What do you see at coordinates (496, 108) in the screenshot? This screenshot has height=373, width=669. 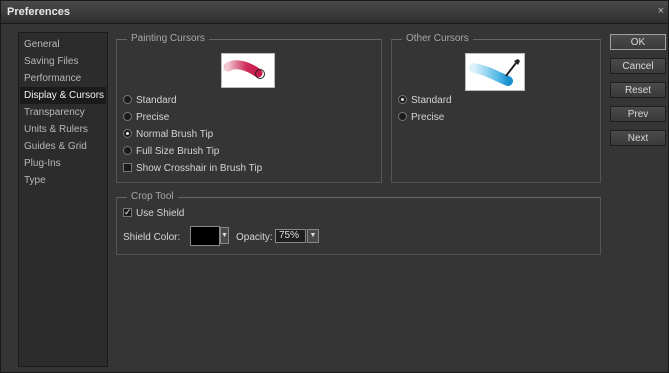 I see `other-cursors-group: Other Cursors Standard Precise` at bounding box center [496, 108].